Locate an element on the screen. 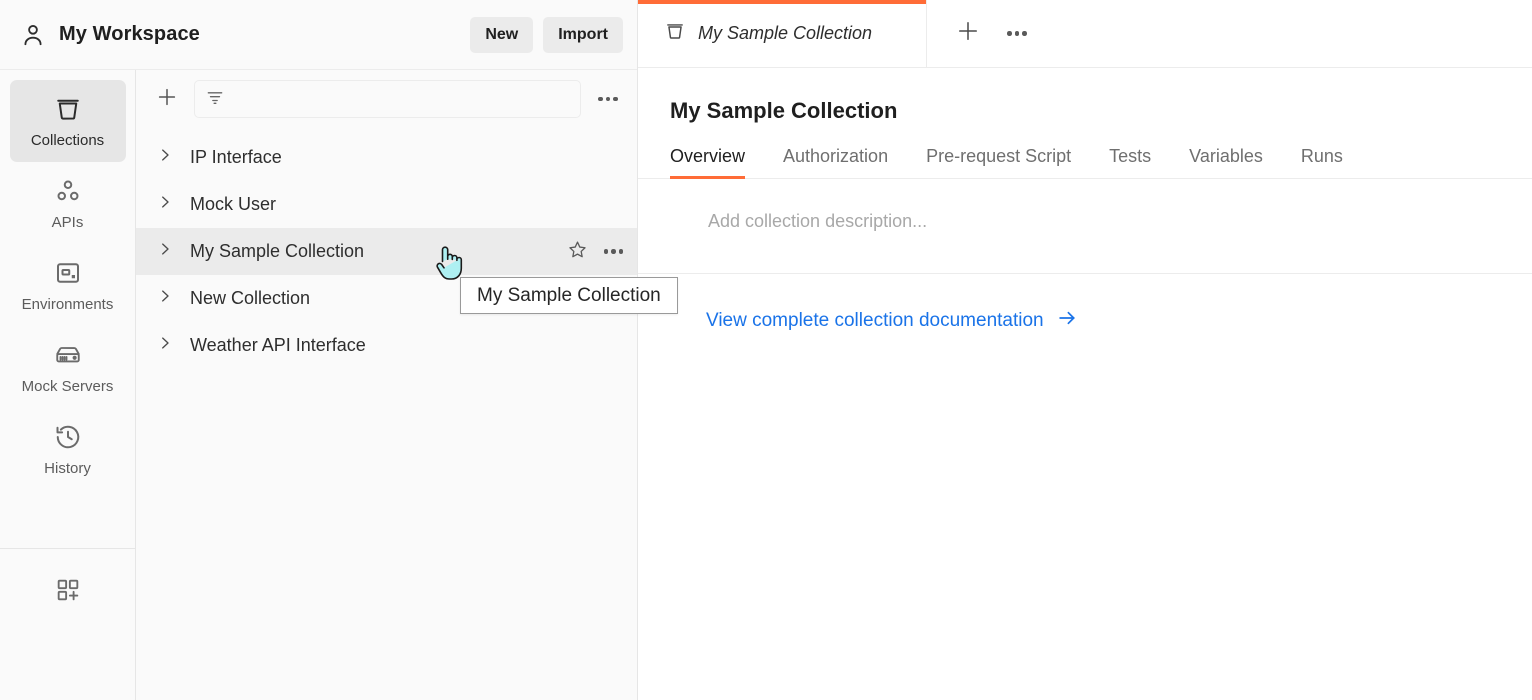 This screenshot has height=700, width=1532. sidebar-item-mock-servers: Mock Servers is located at coordinates (68, 367).